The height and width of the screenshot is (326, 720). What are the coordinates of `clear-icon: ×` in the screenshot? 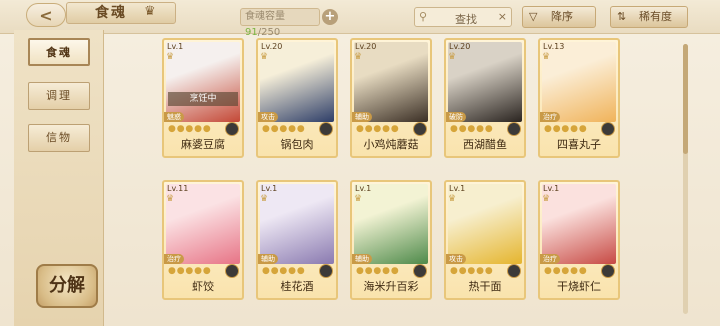 It's located at (502, 16).